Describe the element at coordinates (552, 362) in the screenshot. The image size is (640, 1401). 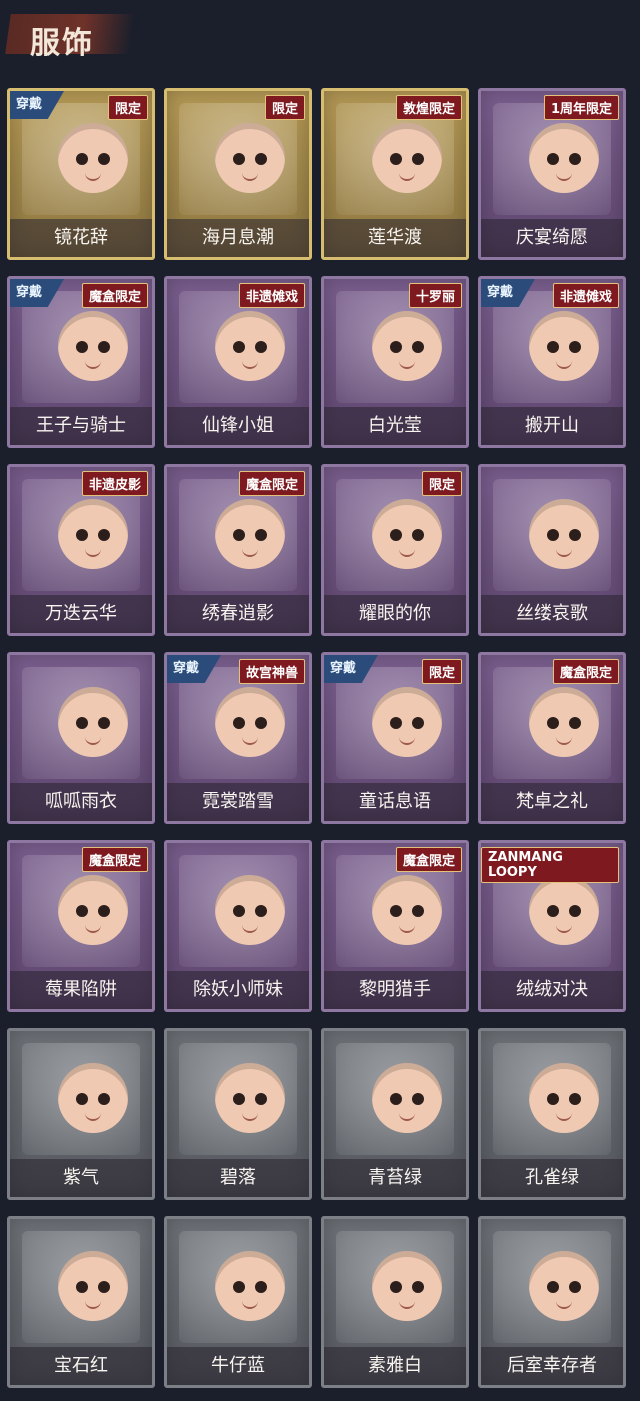
I see `outfit-card: 非遗傩戏 穿戴 搬开山` at that location.